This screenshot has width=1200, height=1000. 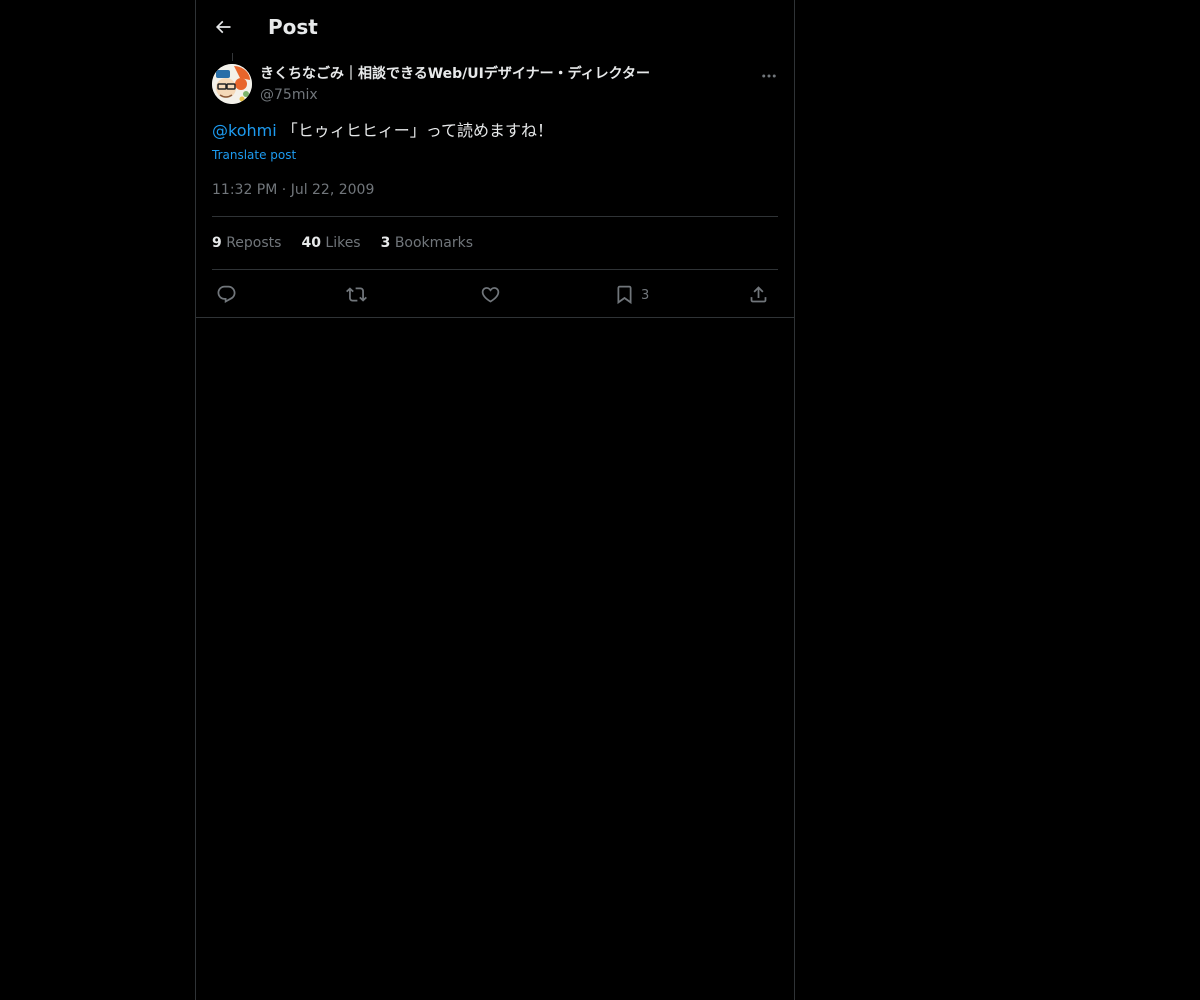 I want to click on reply-icon, so click(x=226, y=294).